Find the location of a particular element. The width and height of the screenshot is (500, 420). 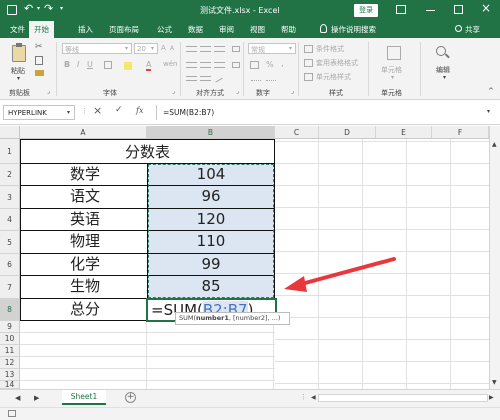

add-sheet-icon: + is located at coordinates (130, 397).